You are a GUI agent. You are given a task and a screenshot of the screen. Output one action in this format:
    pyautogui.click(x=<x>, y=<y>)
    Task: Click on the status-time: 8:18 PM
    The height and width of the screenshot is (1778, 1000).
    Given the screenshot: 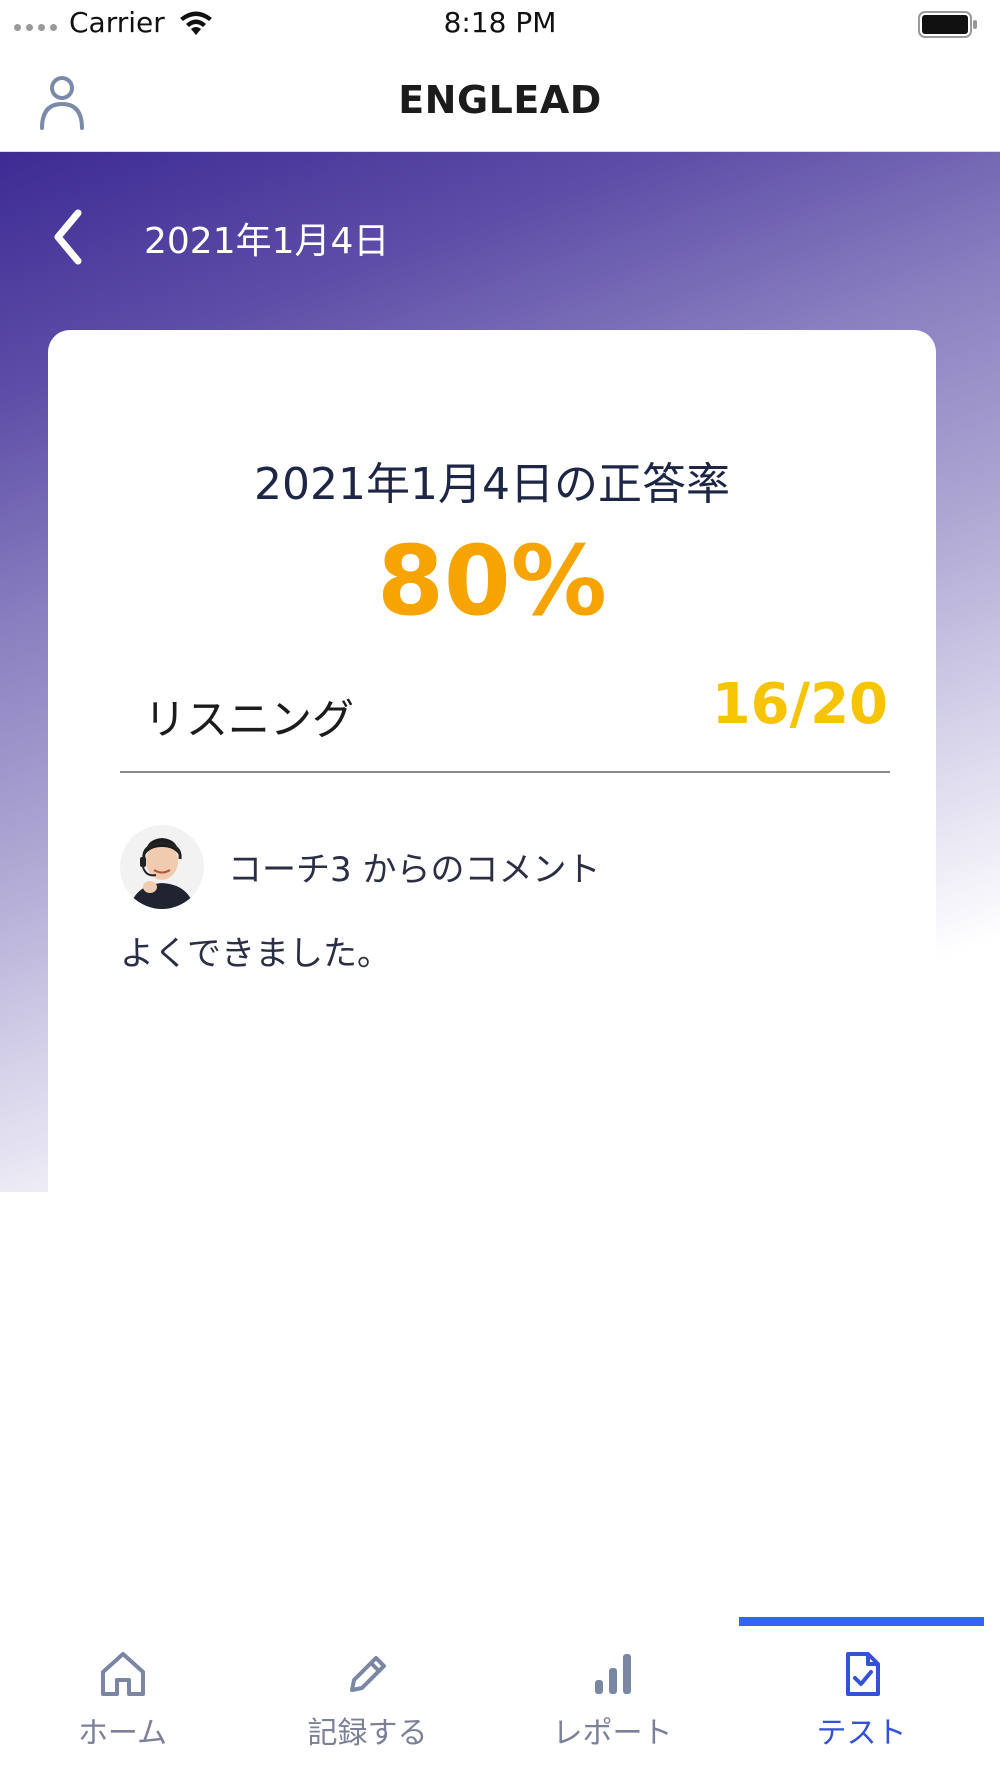 What is the action you would take?
    pyautogui.click(x=500, y=22)
    